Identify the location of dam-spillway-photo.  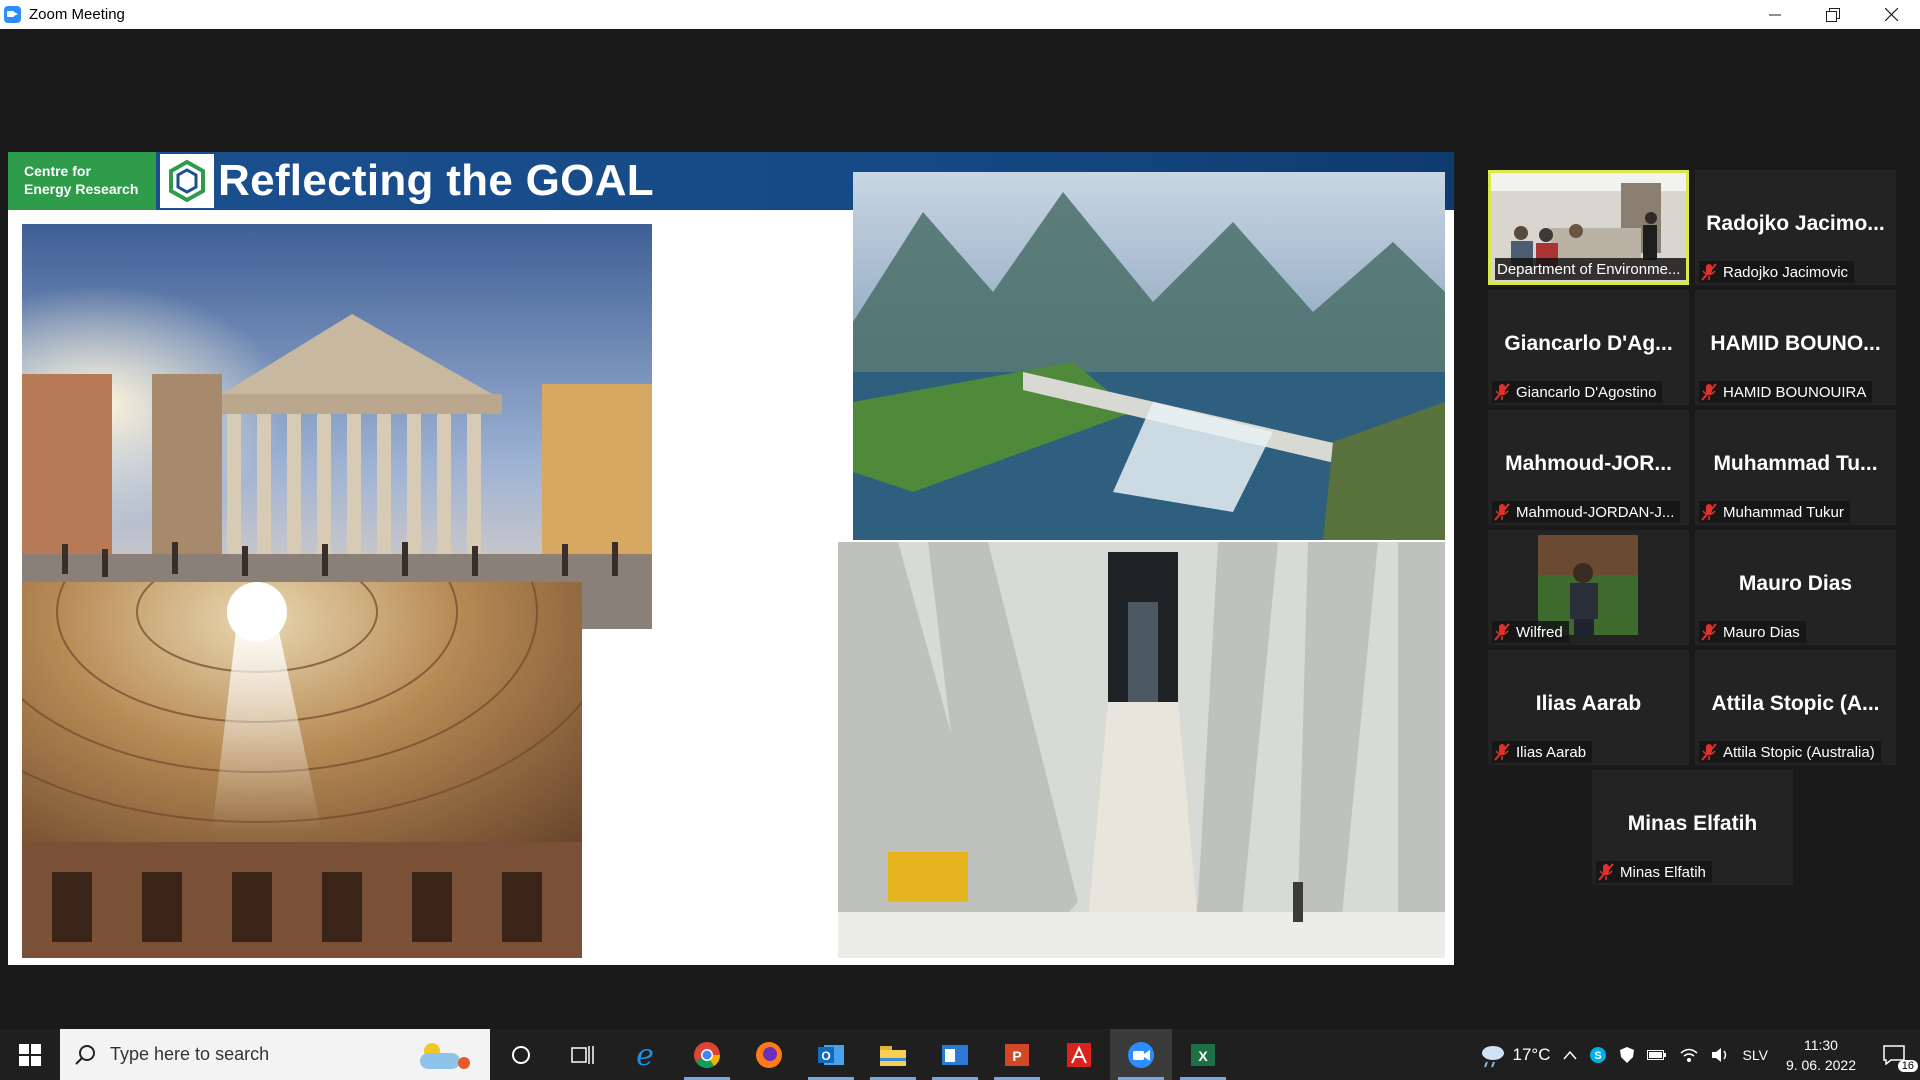
(1141, 750).